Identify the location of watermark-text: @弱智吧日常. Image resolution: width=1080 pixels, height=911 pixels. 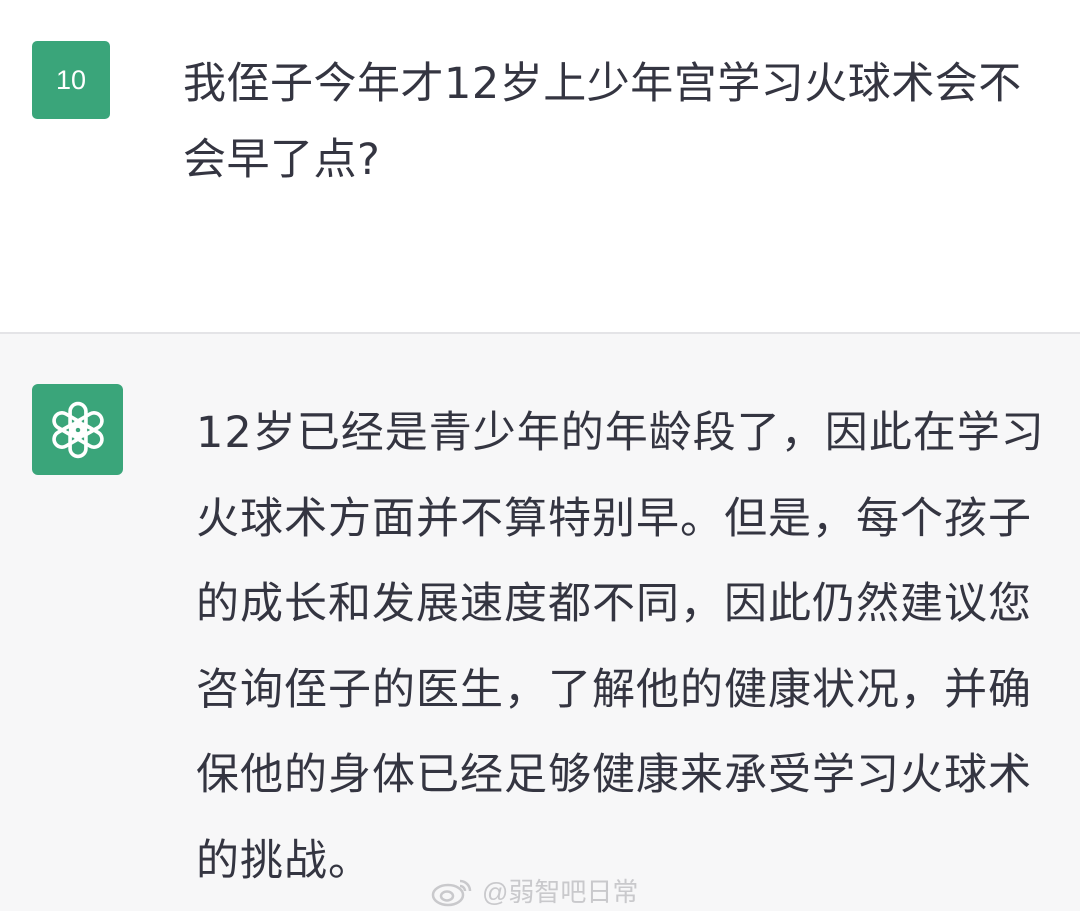
(560, 892).